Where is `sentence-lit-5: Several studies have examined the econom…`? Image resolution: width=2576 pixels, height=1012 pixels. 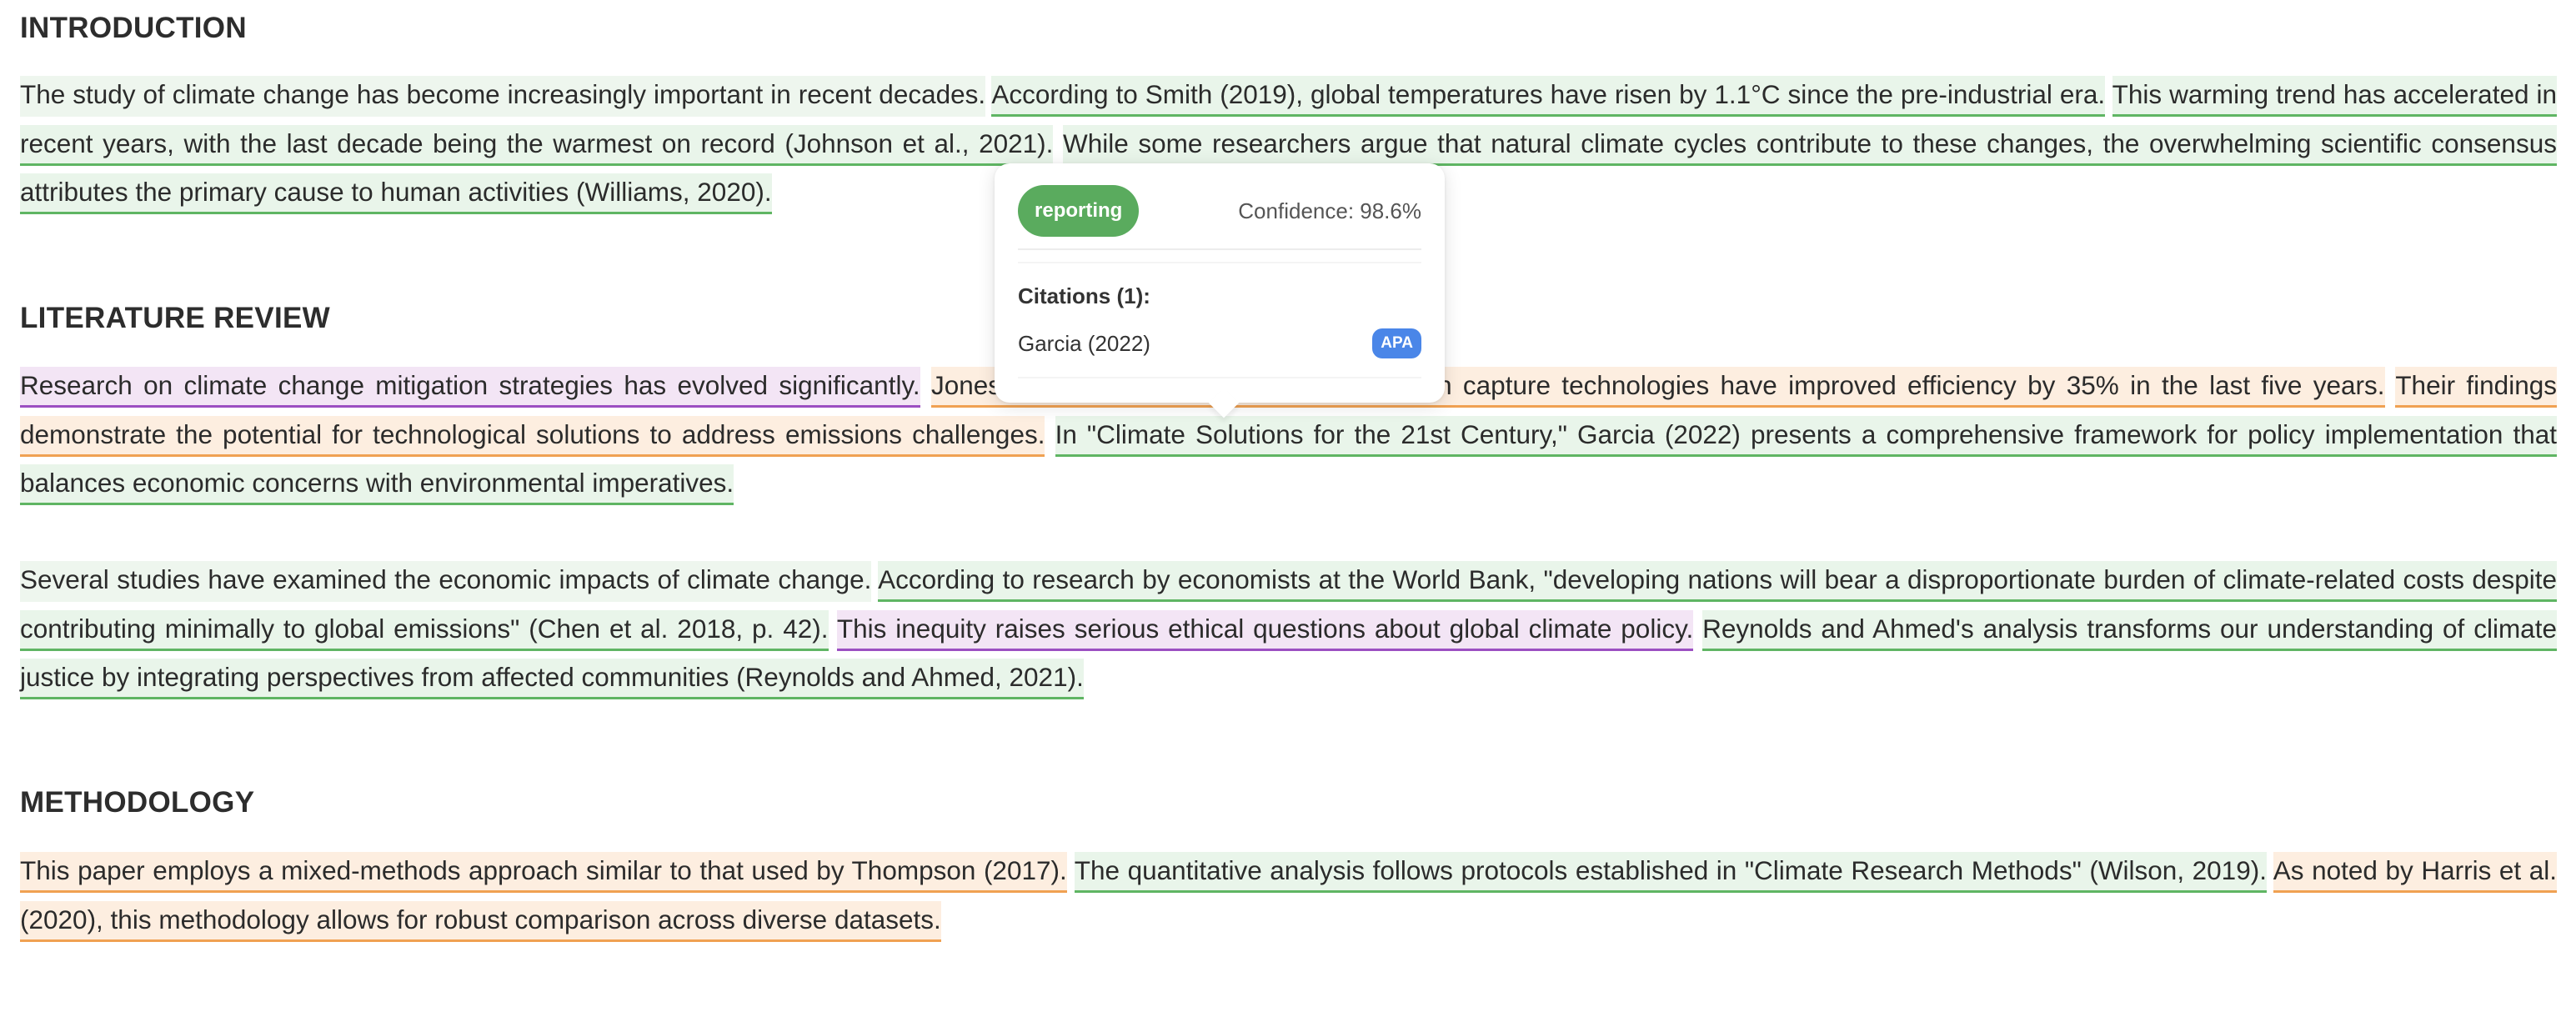
sentence-lit-5: Several studies have examined the econom… is located at coordinates (446, 581).